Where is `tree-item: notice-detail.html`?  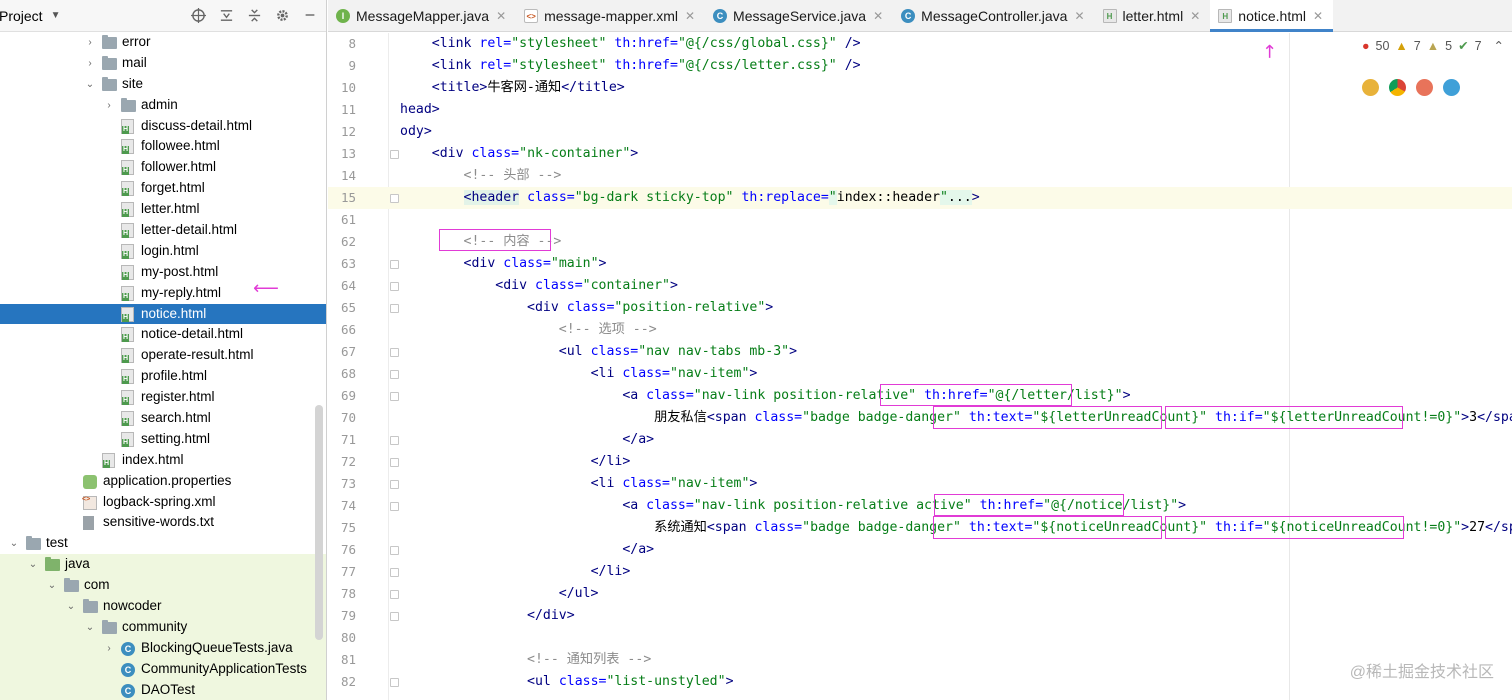 tree-item: notice-detail.html is located at coordinates (163, 334).